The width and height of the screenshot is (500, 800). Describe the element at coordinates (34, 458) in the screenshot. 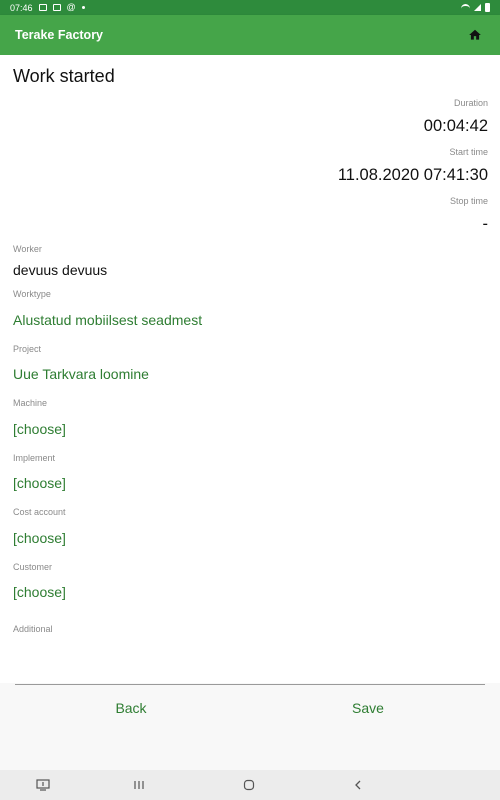

I see `implement-label: Implement` at that location.